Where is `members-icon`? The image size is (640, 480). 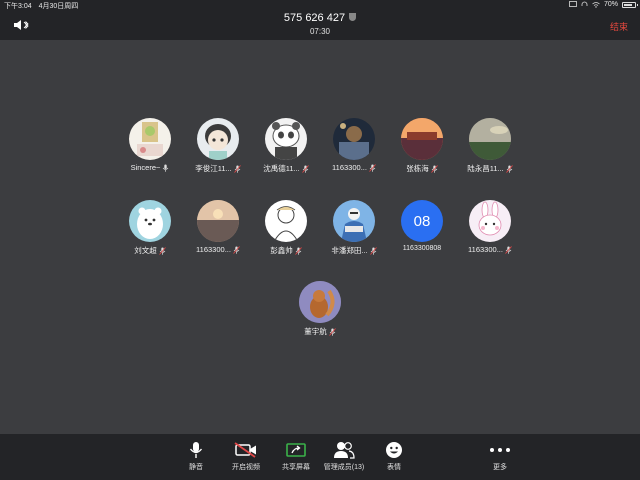 members-icon is located at coordinates (344, 450).